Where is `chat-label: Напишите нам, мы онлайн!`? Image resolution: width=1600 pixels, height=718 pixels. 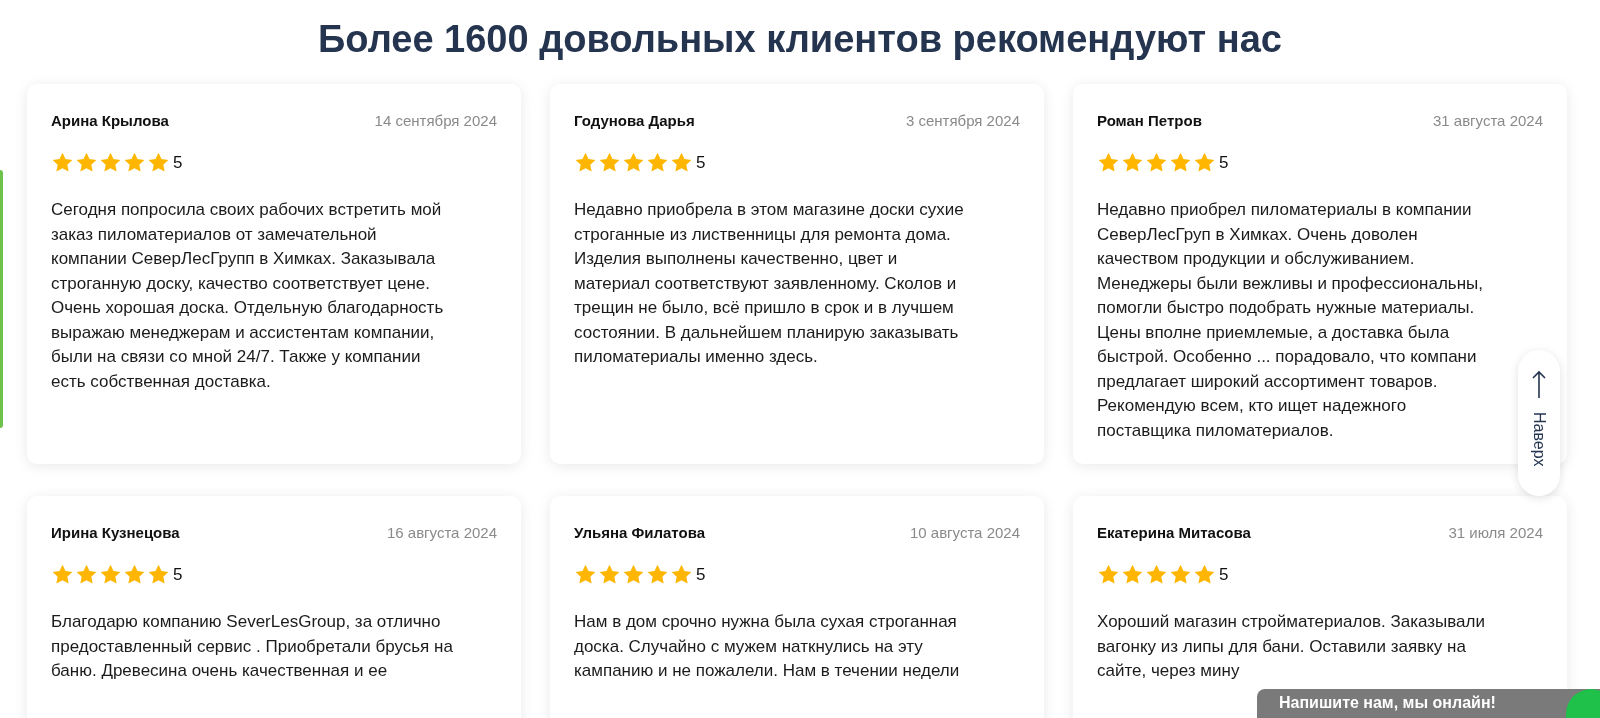
chat-label: Напишите нам, мы онлайн! is located at coordinates (1387, 702).